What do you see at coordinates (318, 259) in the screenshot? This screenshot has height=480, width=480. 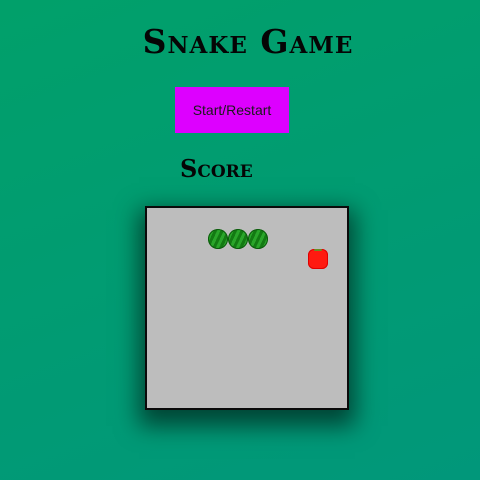 I see `food-apple` at bounding box center [318, 259].